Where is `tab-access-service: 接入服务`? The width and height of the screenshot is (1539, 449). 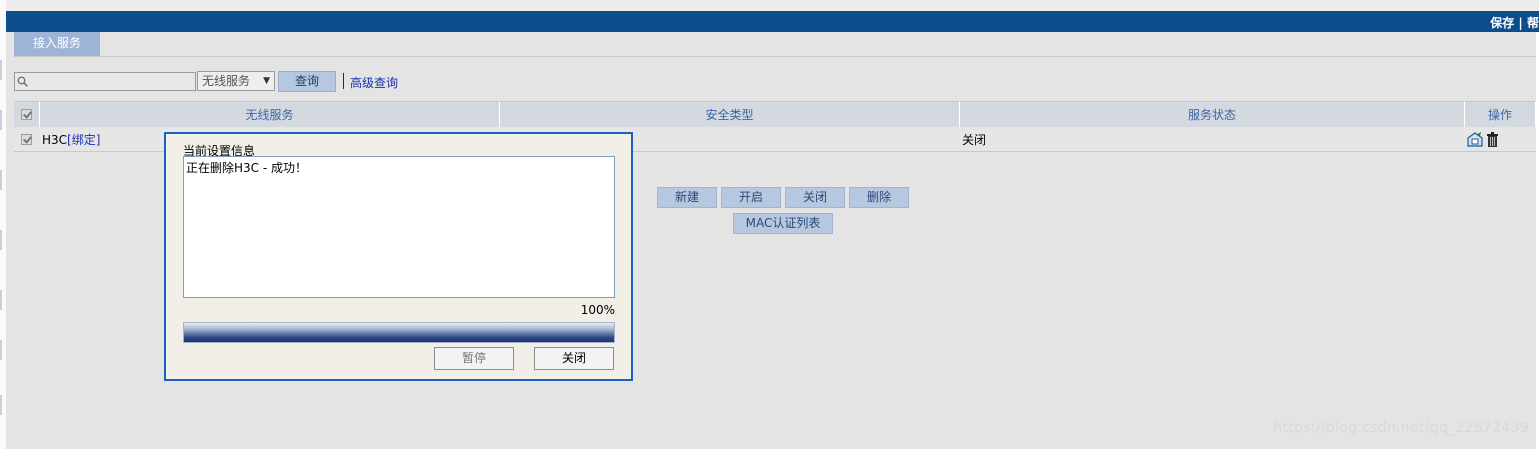 tab-access-service: 接入服务 is located at coordinates (57, 44).